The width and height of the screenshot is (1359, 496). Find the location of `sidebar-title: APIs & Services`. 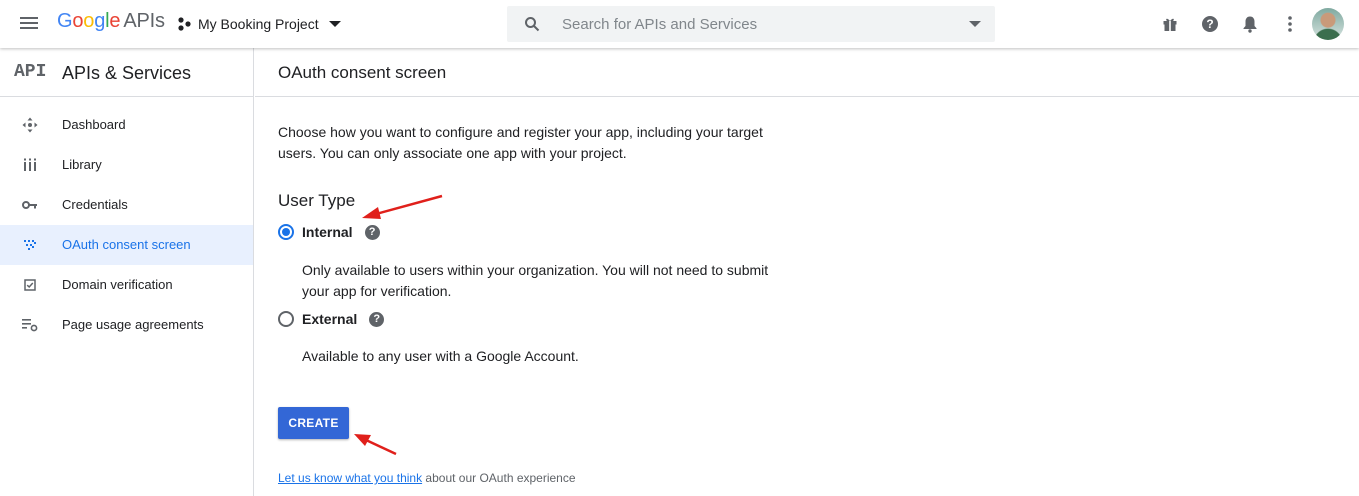

sidebar-title: APIs & Services is located at coordinates (127, 73).